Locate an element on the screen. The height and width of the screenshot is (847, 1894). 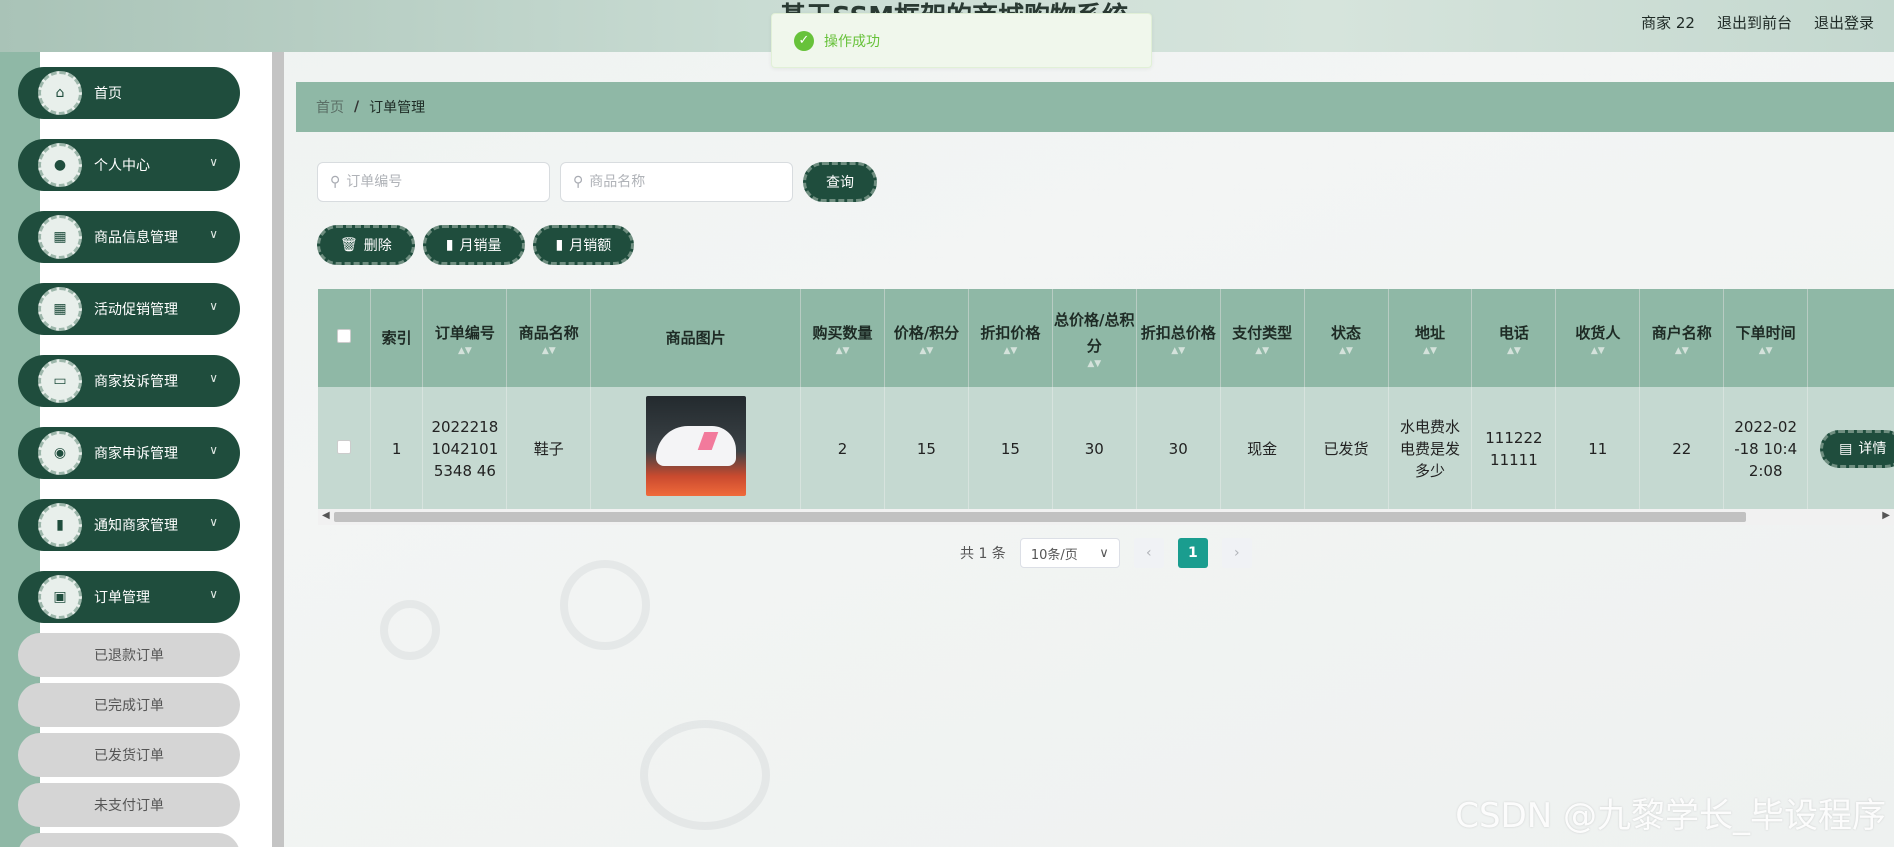
column-header: 总价格/总积分 ▲▼ is located at coordinates (1094, 338).